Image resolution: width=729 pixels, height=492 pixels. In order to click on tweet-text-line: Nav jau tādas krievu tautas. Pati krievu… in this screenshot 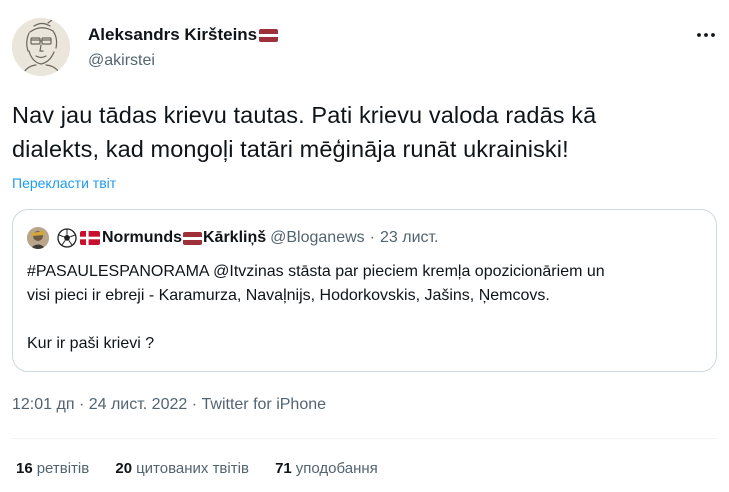, I will do `click(304, 115)`.